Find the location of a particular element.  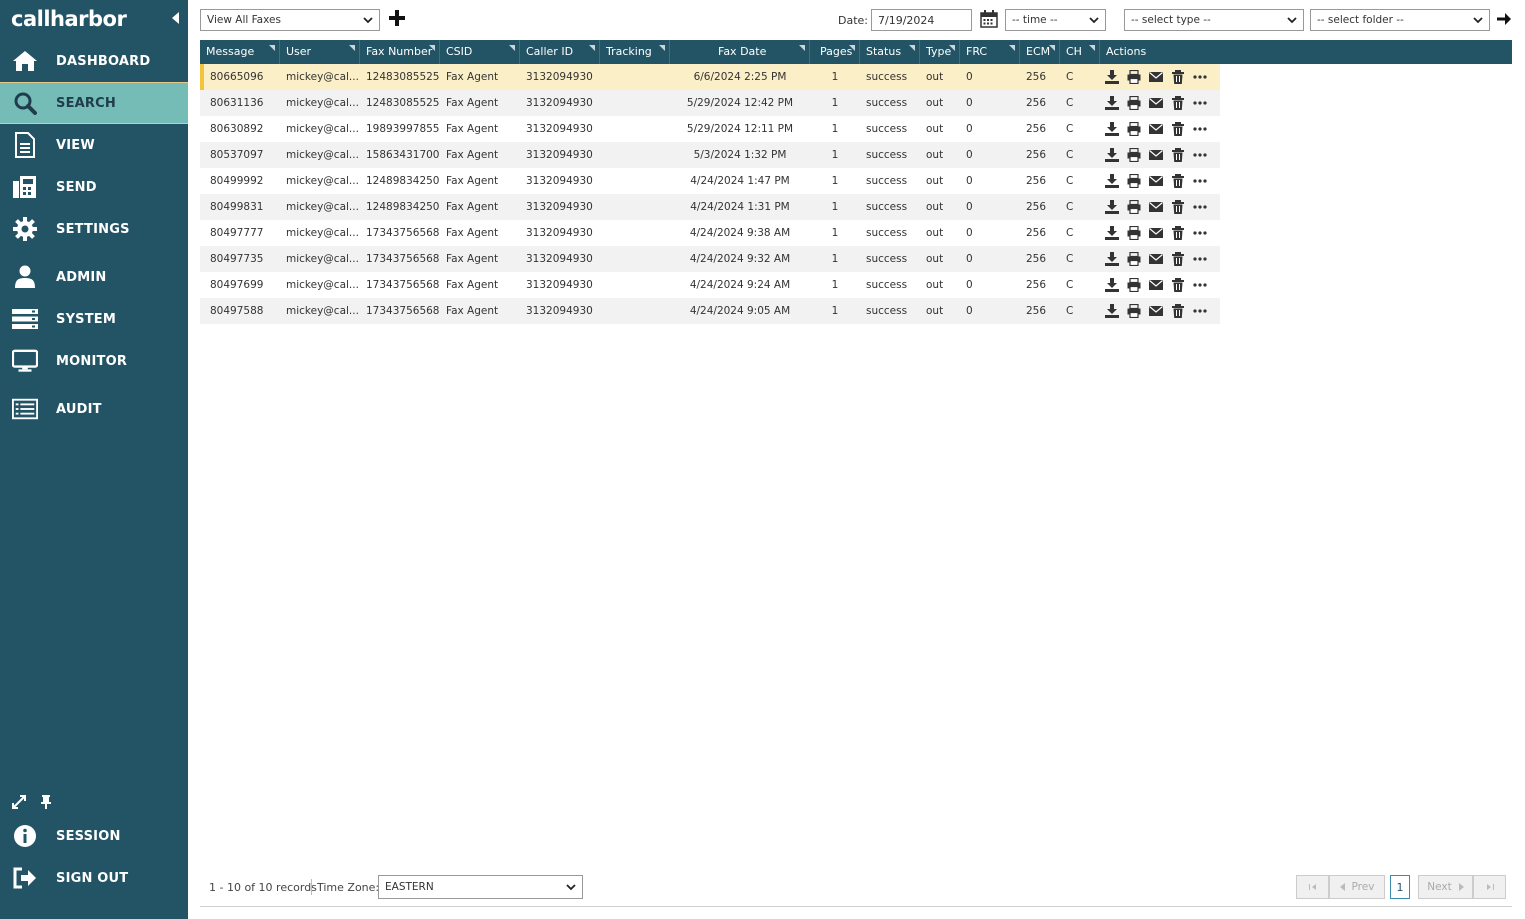

sidebar-item-send: SEND is located at coordinates (94, 187).